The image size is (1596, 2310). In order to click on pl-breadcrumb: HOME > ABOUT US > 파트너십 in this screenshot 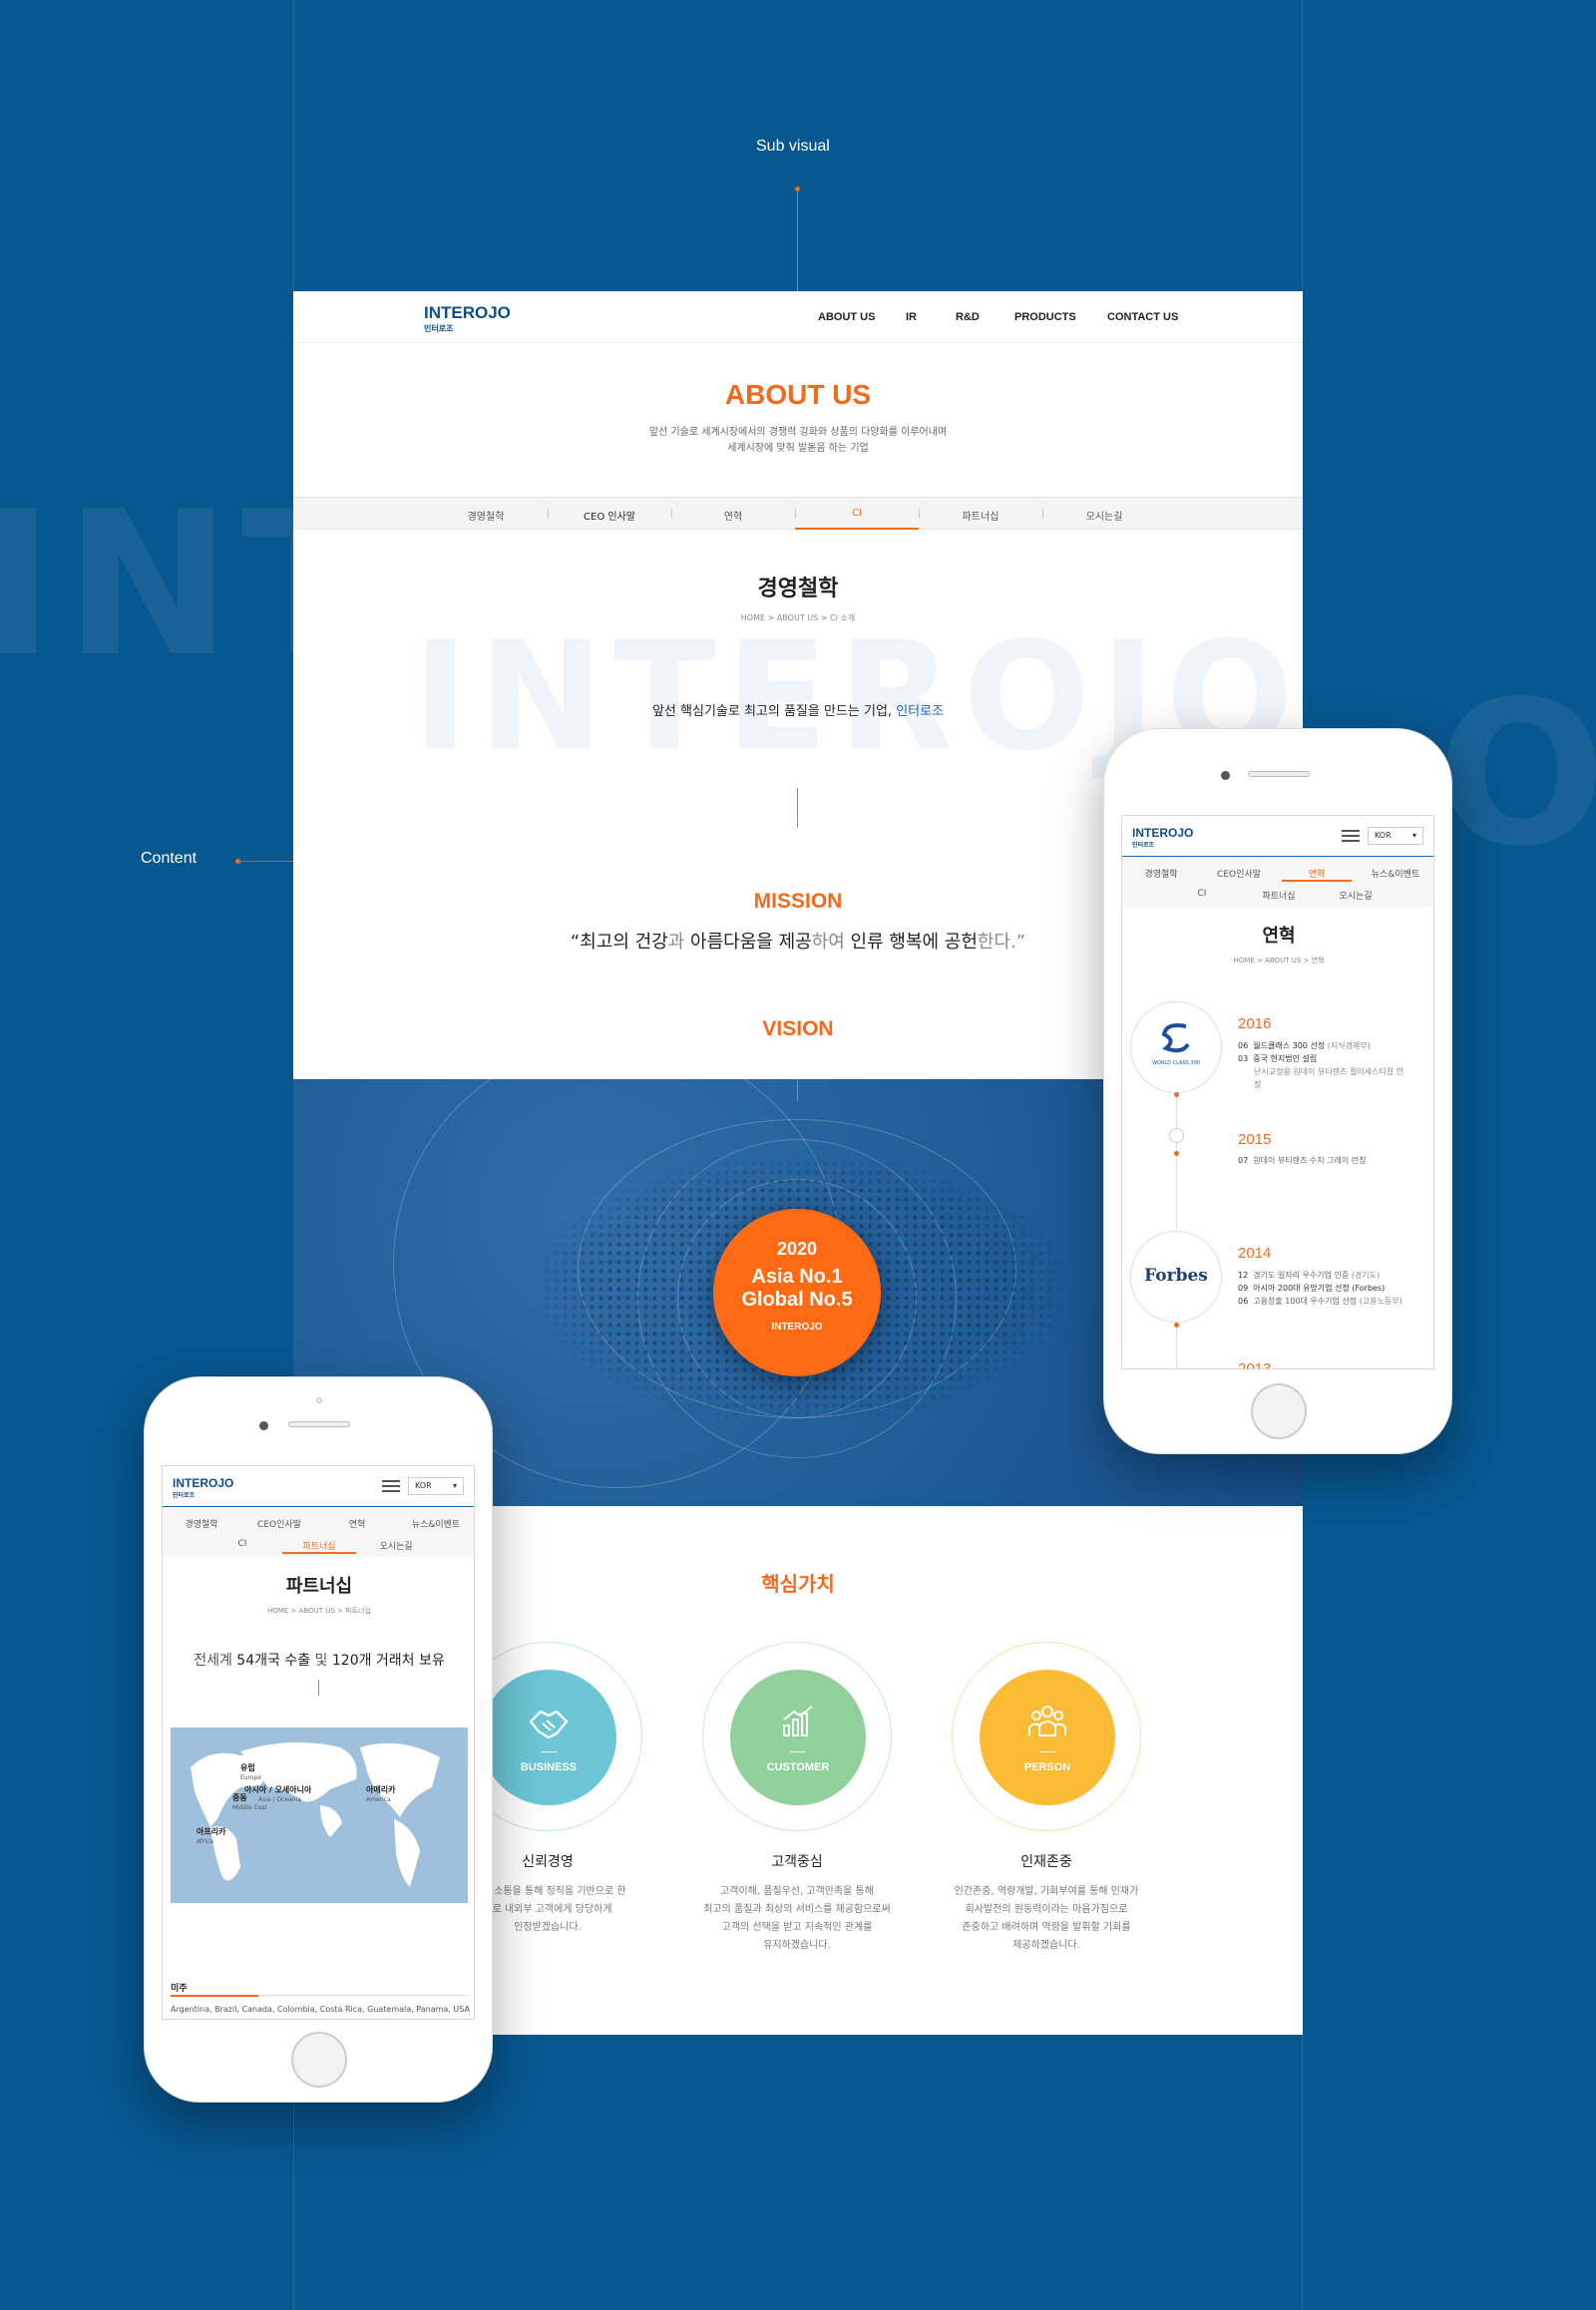, I will do `click(319, 1611)`.